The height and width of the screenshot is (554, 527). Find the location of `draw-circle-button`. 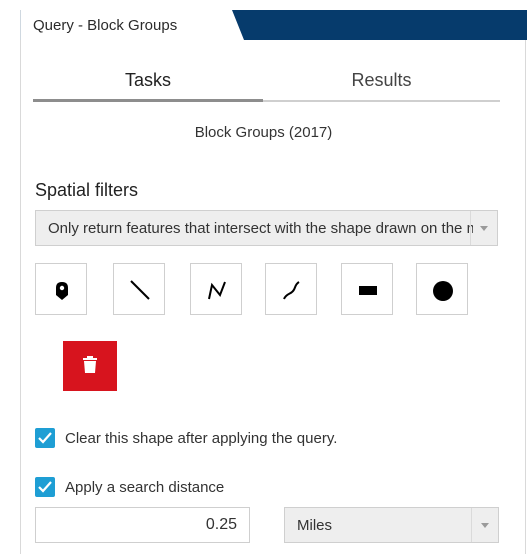

draw-circle-button is located at coordinates (442, 289).